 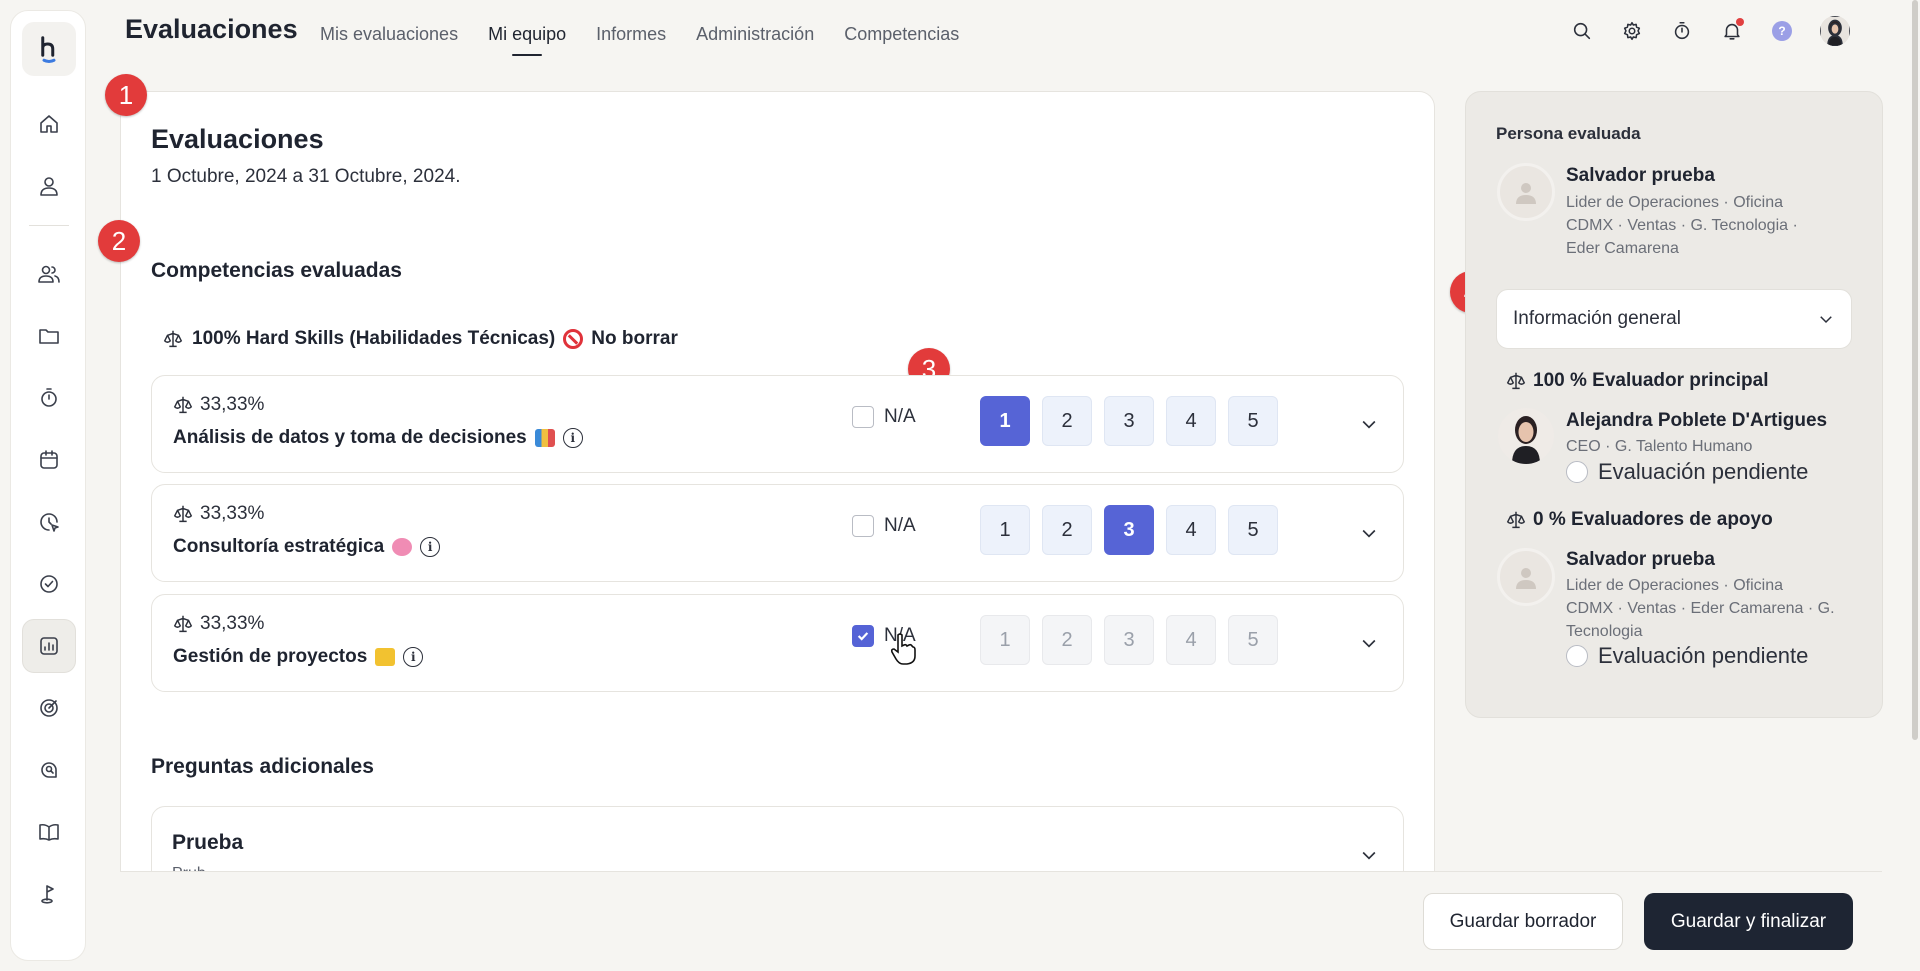 What do you see at coordinates (1640, 175) in the screenshot?
I see `evaluated-name: Salvador prueba` at bounding box center [1640, 175].